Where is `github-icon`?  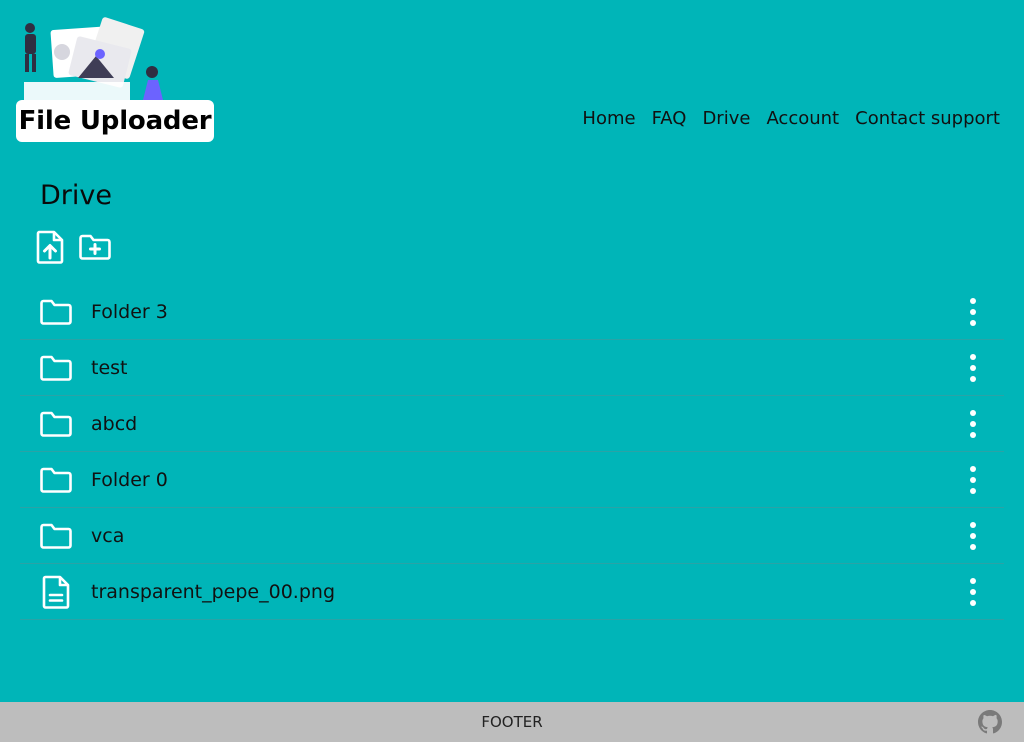 github-icon is located at coordinates (990, 722).